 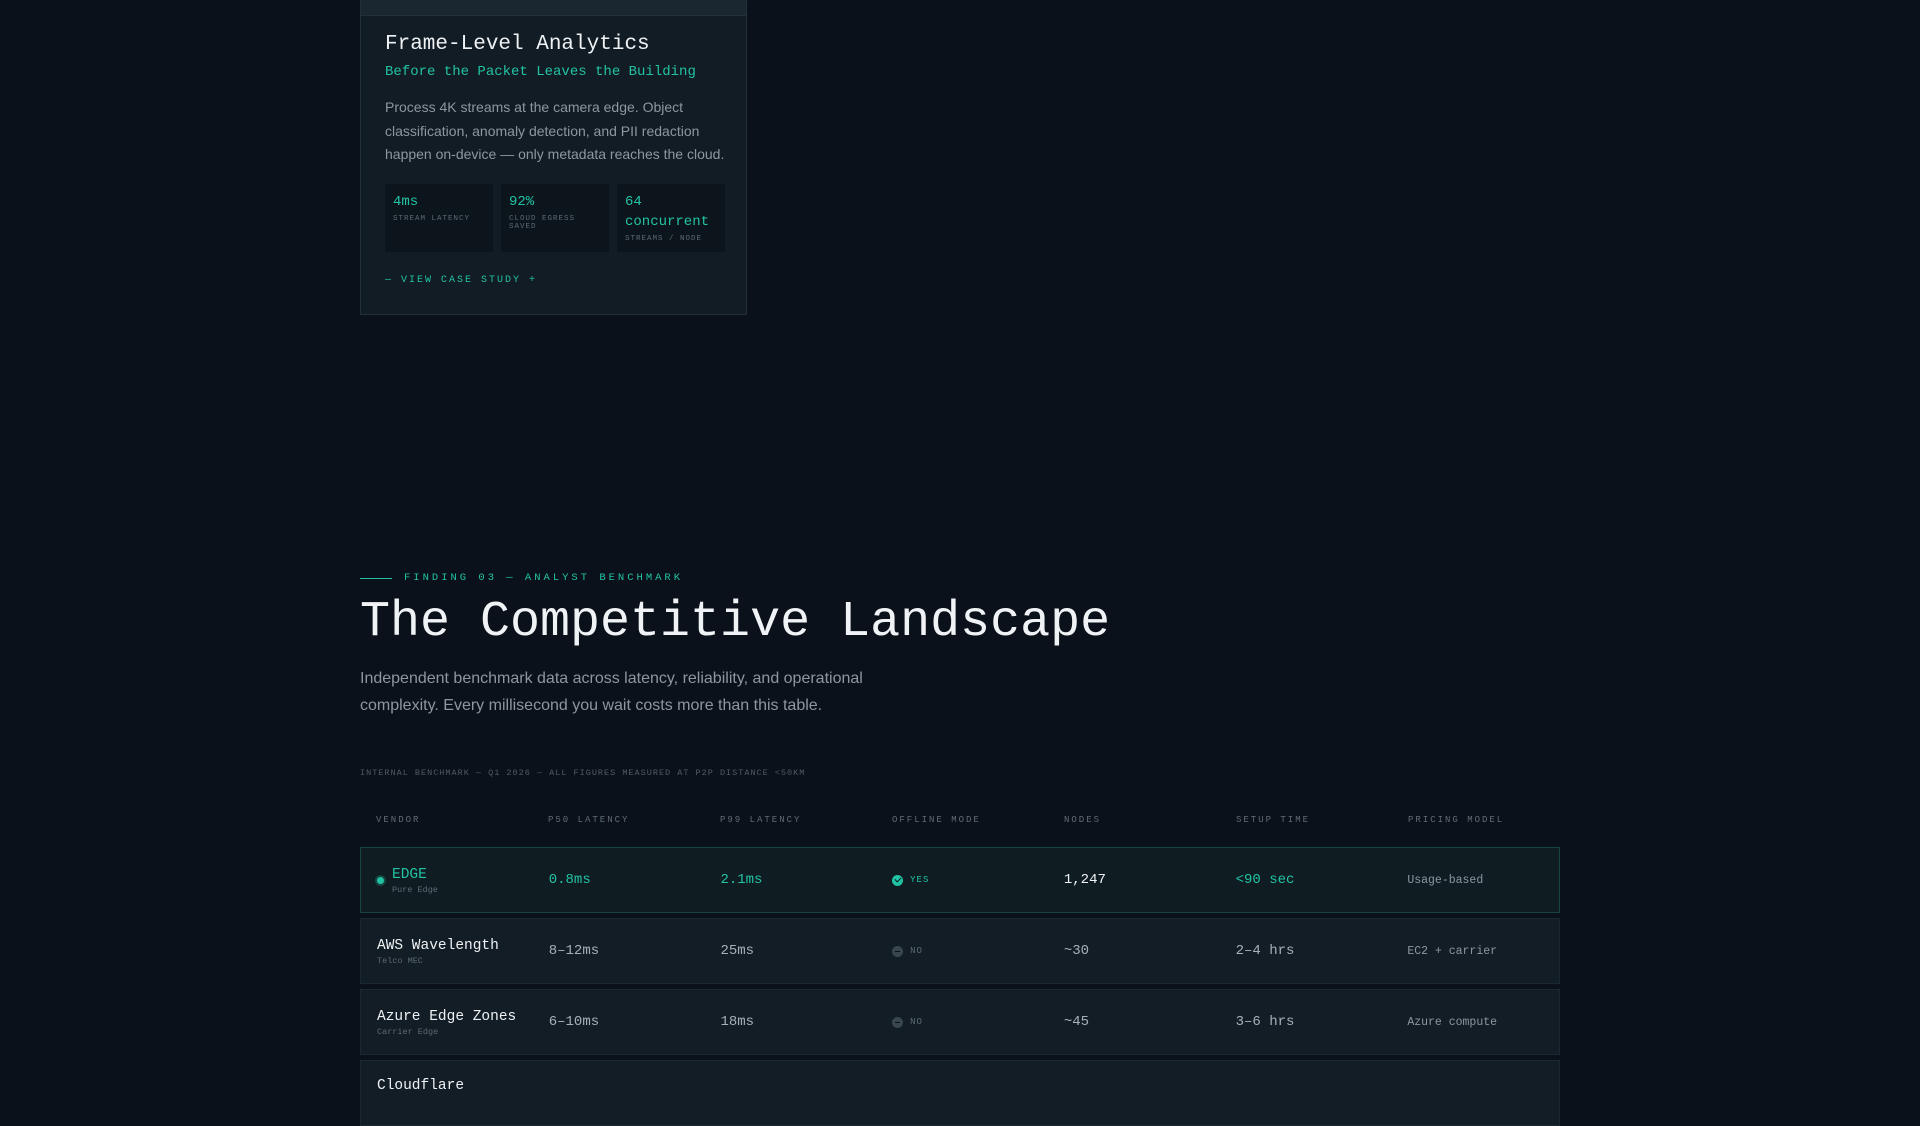 What do you see at coordinates (574, 951) in the screenshot?
I see `p50-cell: 8–12ms` at bounding box center [574, 951].